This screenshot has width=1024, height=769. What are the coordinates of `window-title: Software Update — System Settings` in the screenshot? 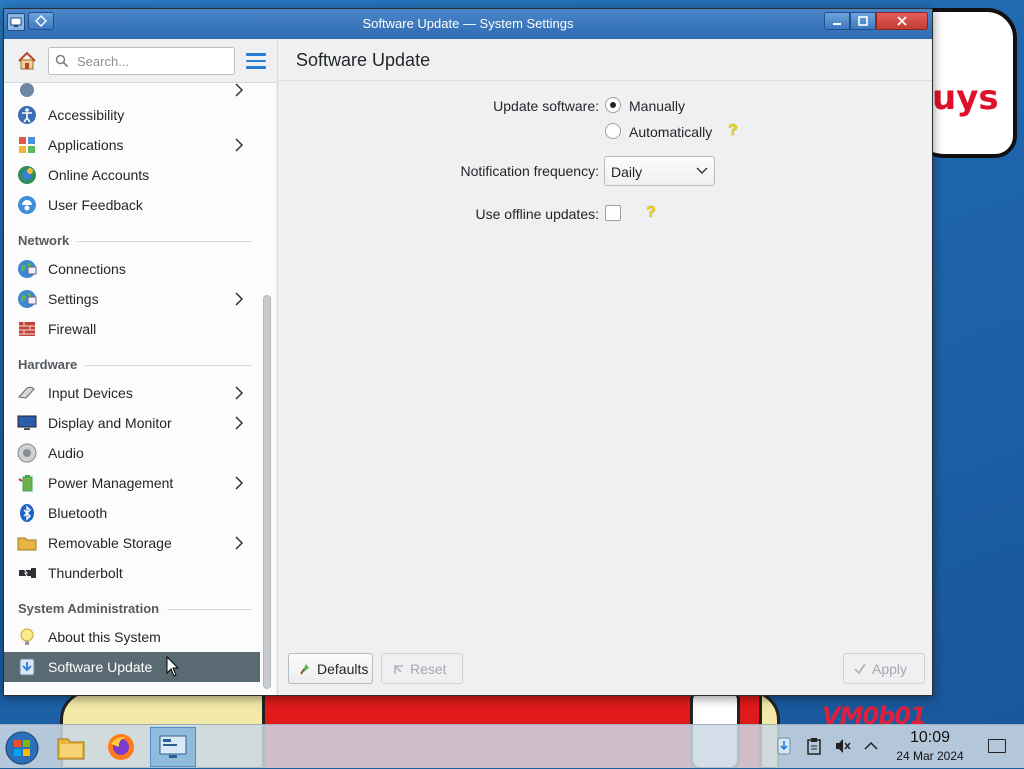 It's located at (468, 23).